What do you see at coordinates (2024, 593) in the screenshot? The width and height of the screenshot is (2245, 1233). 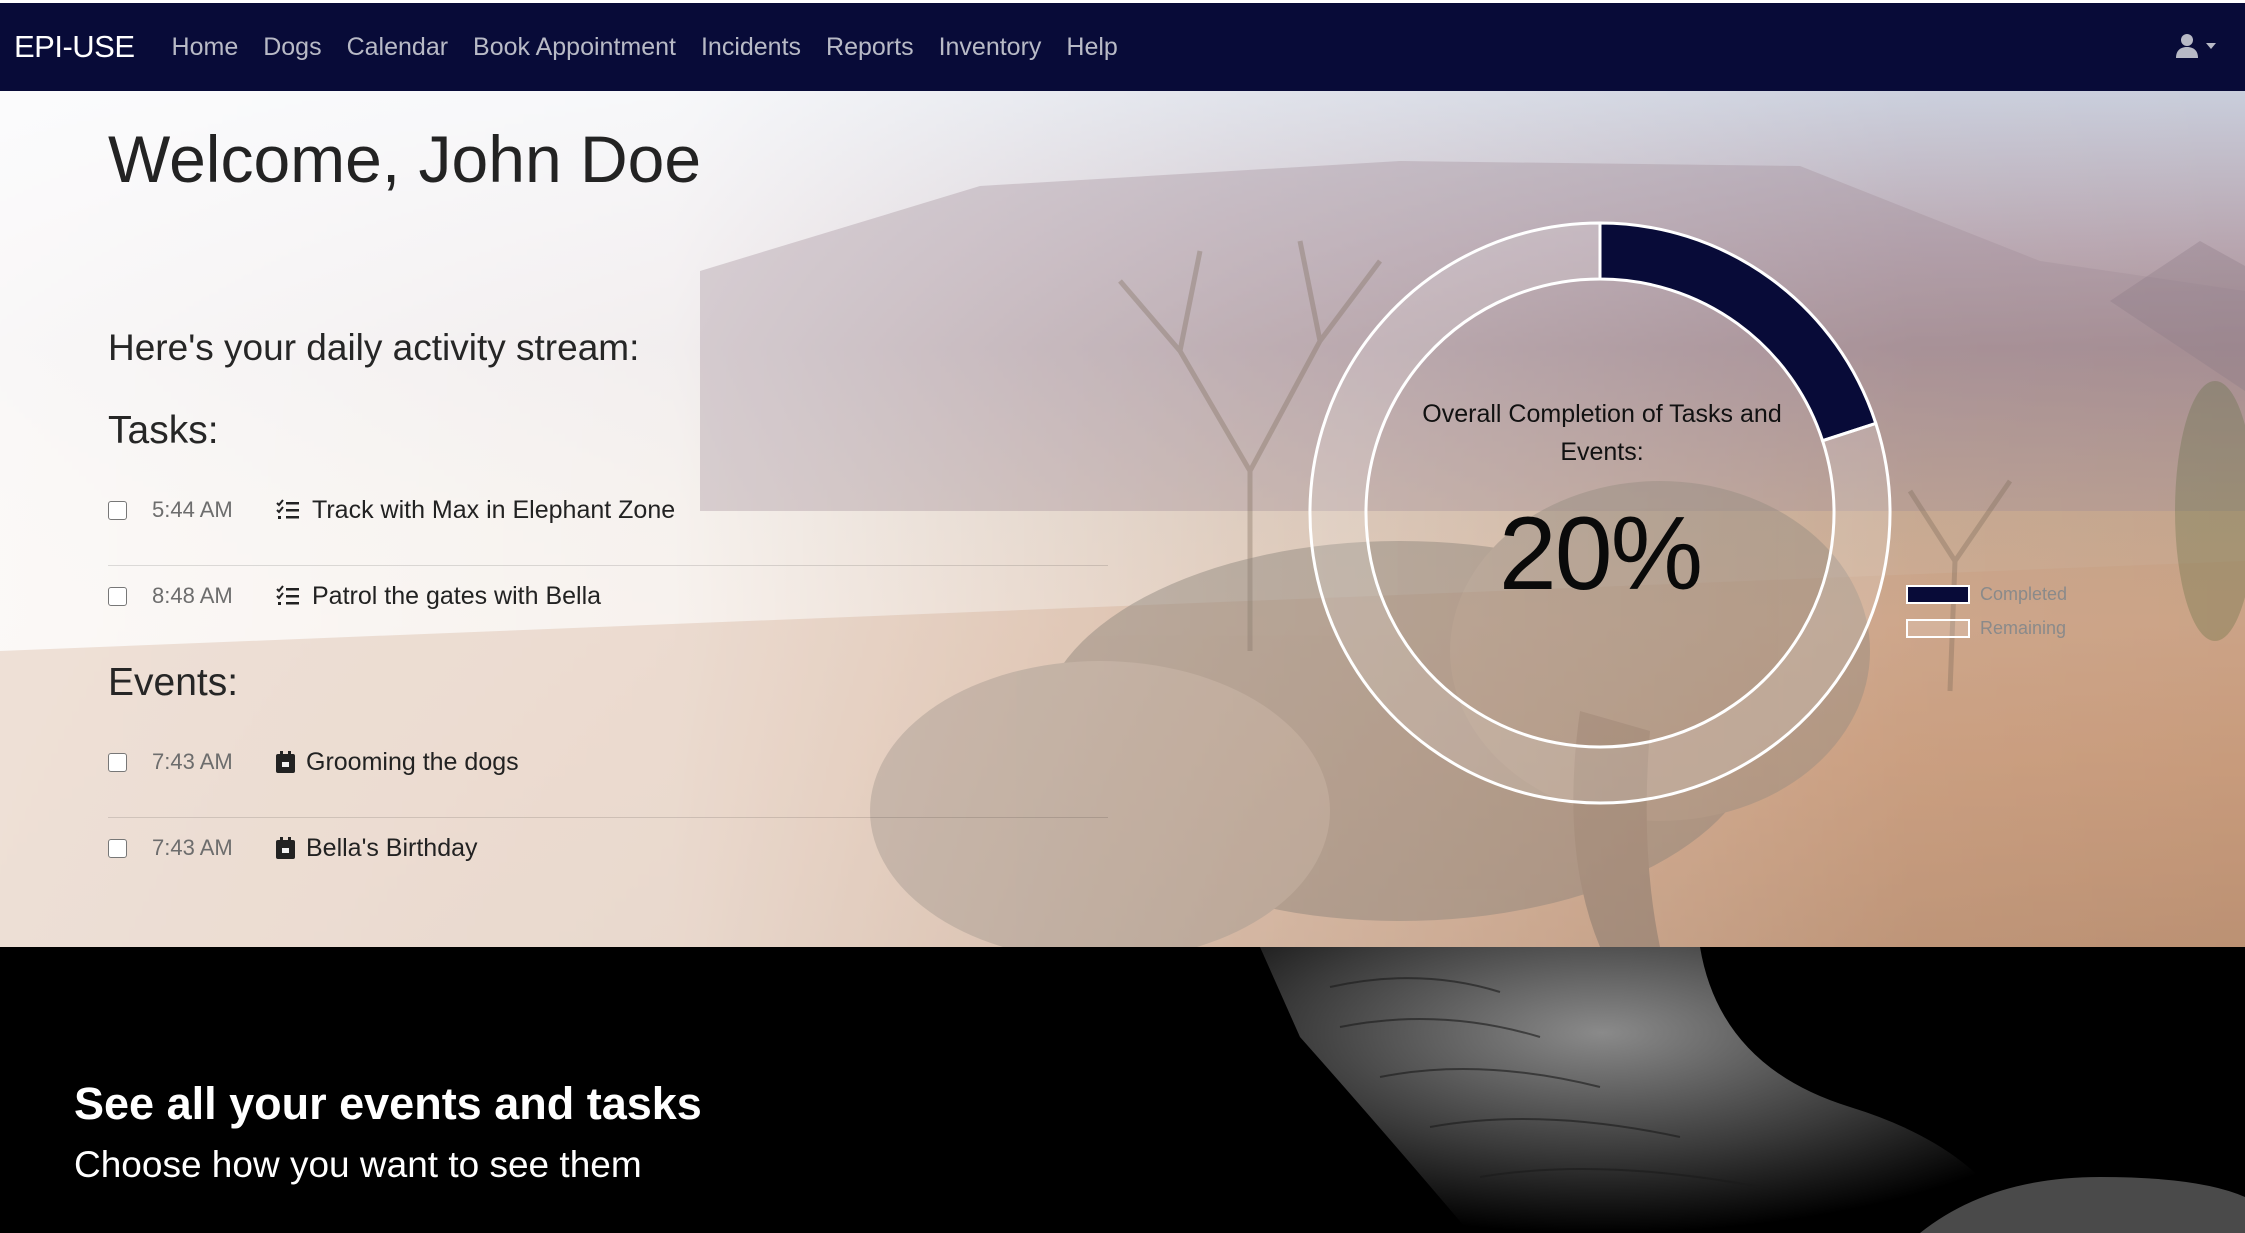 I see `legend-label: Completed` at bounding box center [2024, 593].